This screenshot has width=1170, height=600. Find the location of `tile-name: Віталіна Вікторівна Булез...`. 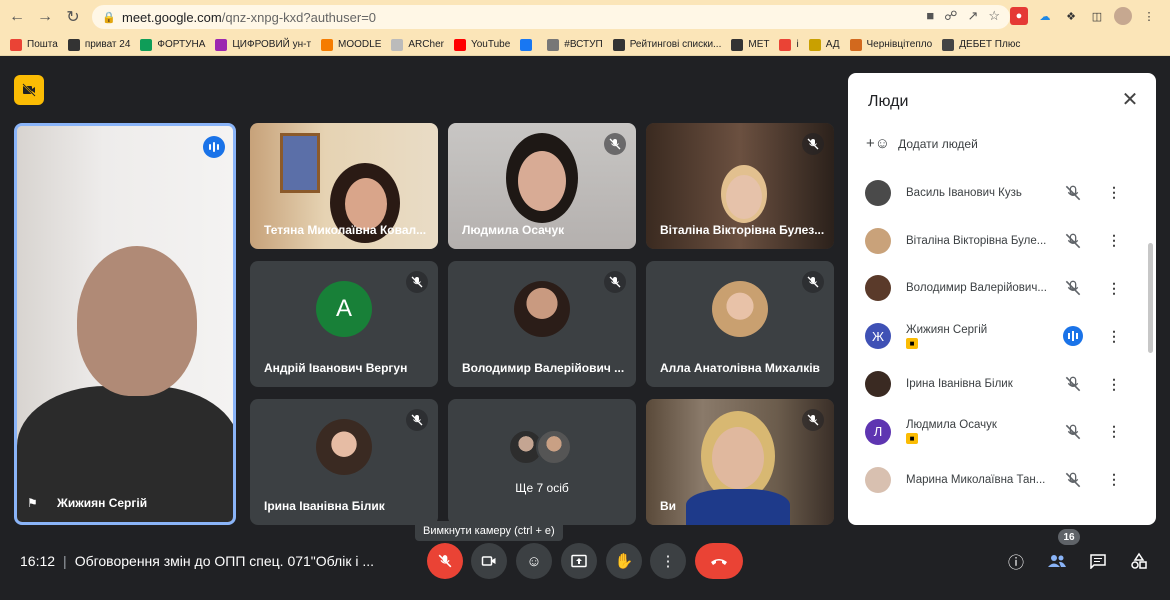

tile-name: Віталіна Вікторівна Булез... is located at coordinates (742, 230).